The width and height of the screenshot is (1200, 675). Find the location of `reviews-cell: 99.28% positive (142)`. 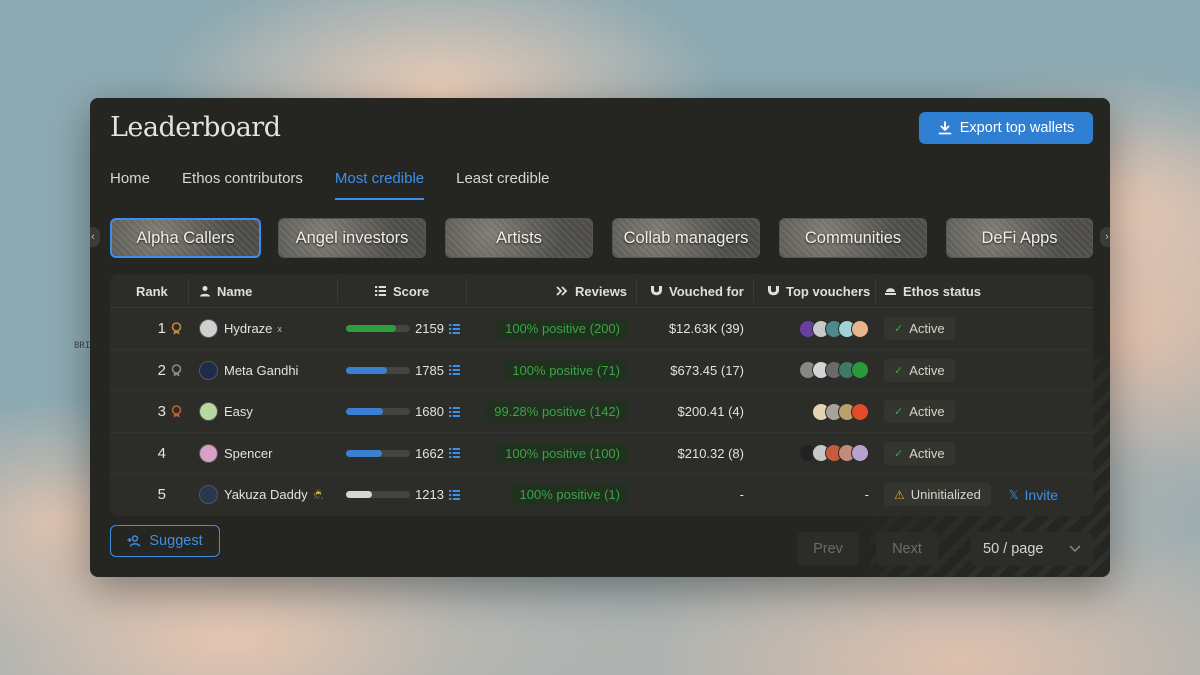

reviews-cell: 99.28% positive (142) is located at coordinates (547, 411).